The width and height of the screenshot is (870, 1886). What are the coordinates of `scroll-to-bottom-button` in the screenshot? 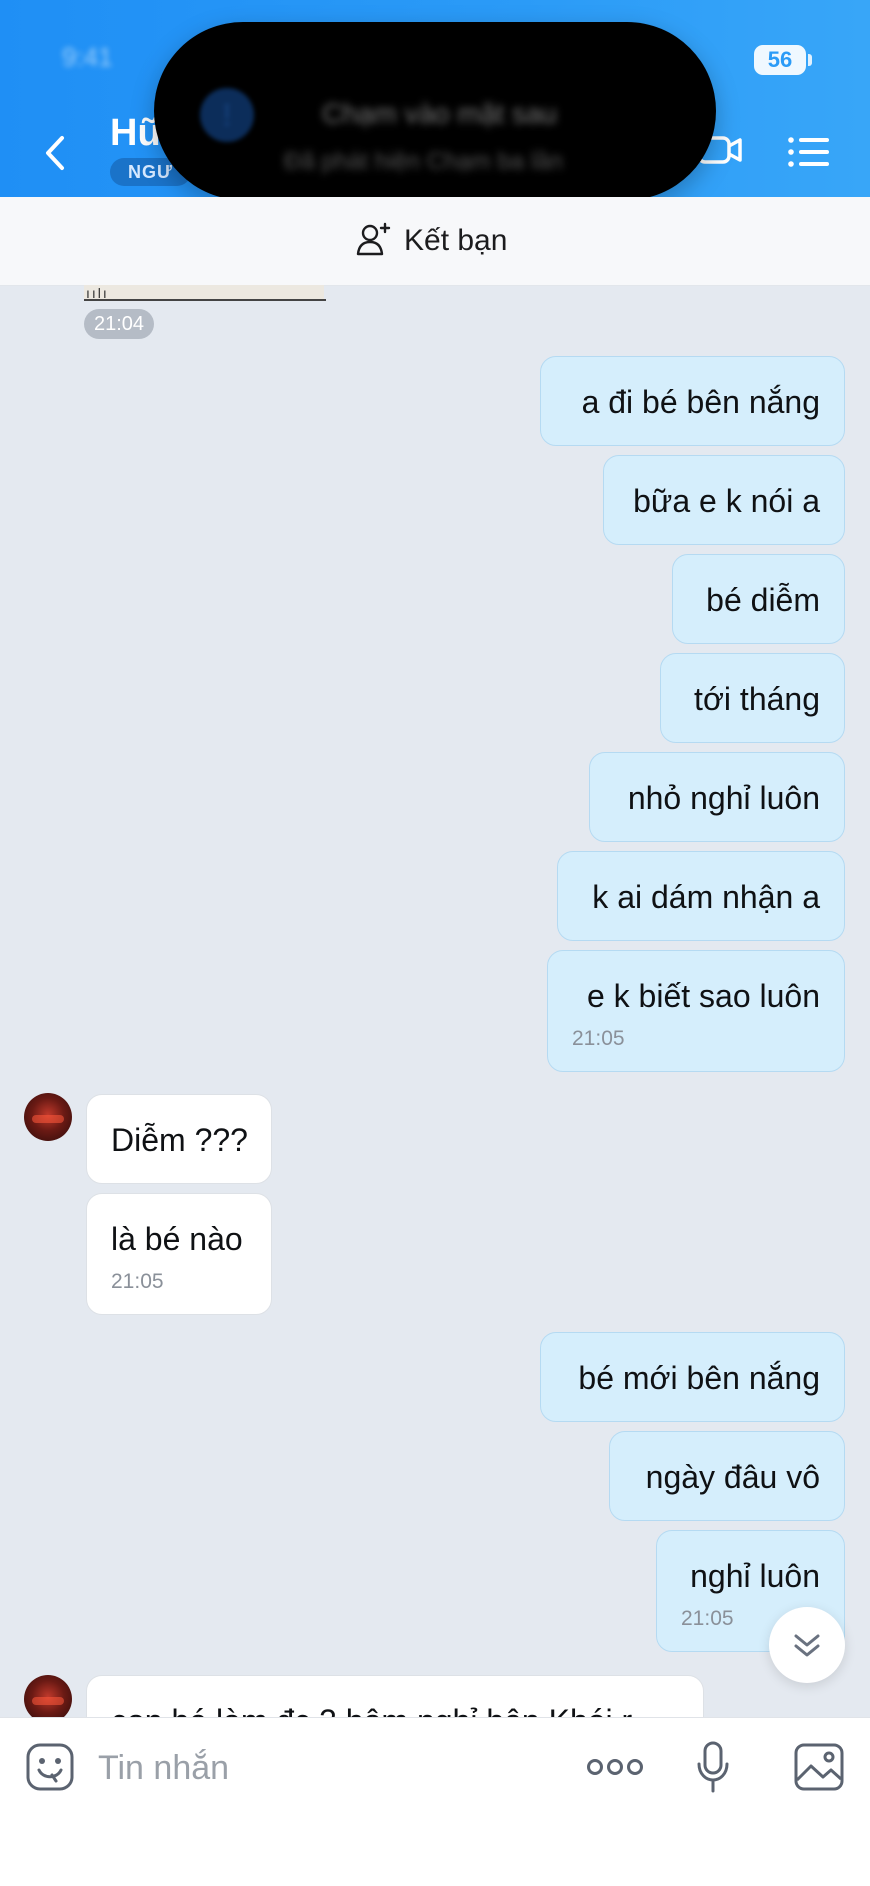 It's located at (807, 1645).